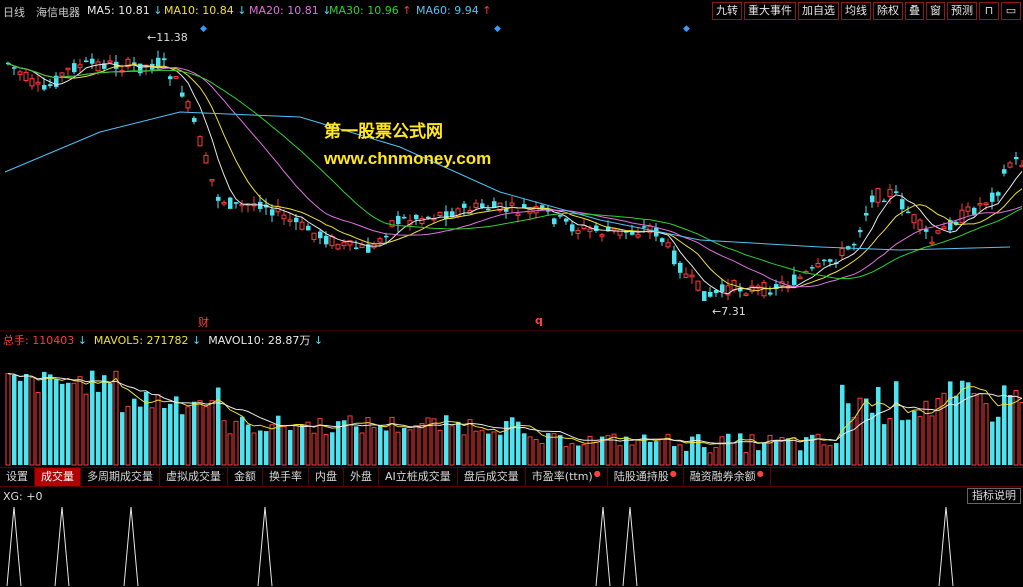 The width and height of the screenshot is (1023, 587). What do you see at coordinates (245, 477) in the screenshot?
I see `tab-4: 金额` at bounding box center [245, 477].